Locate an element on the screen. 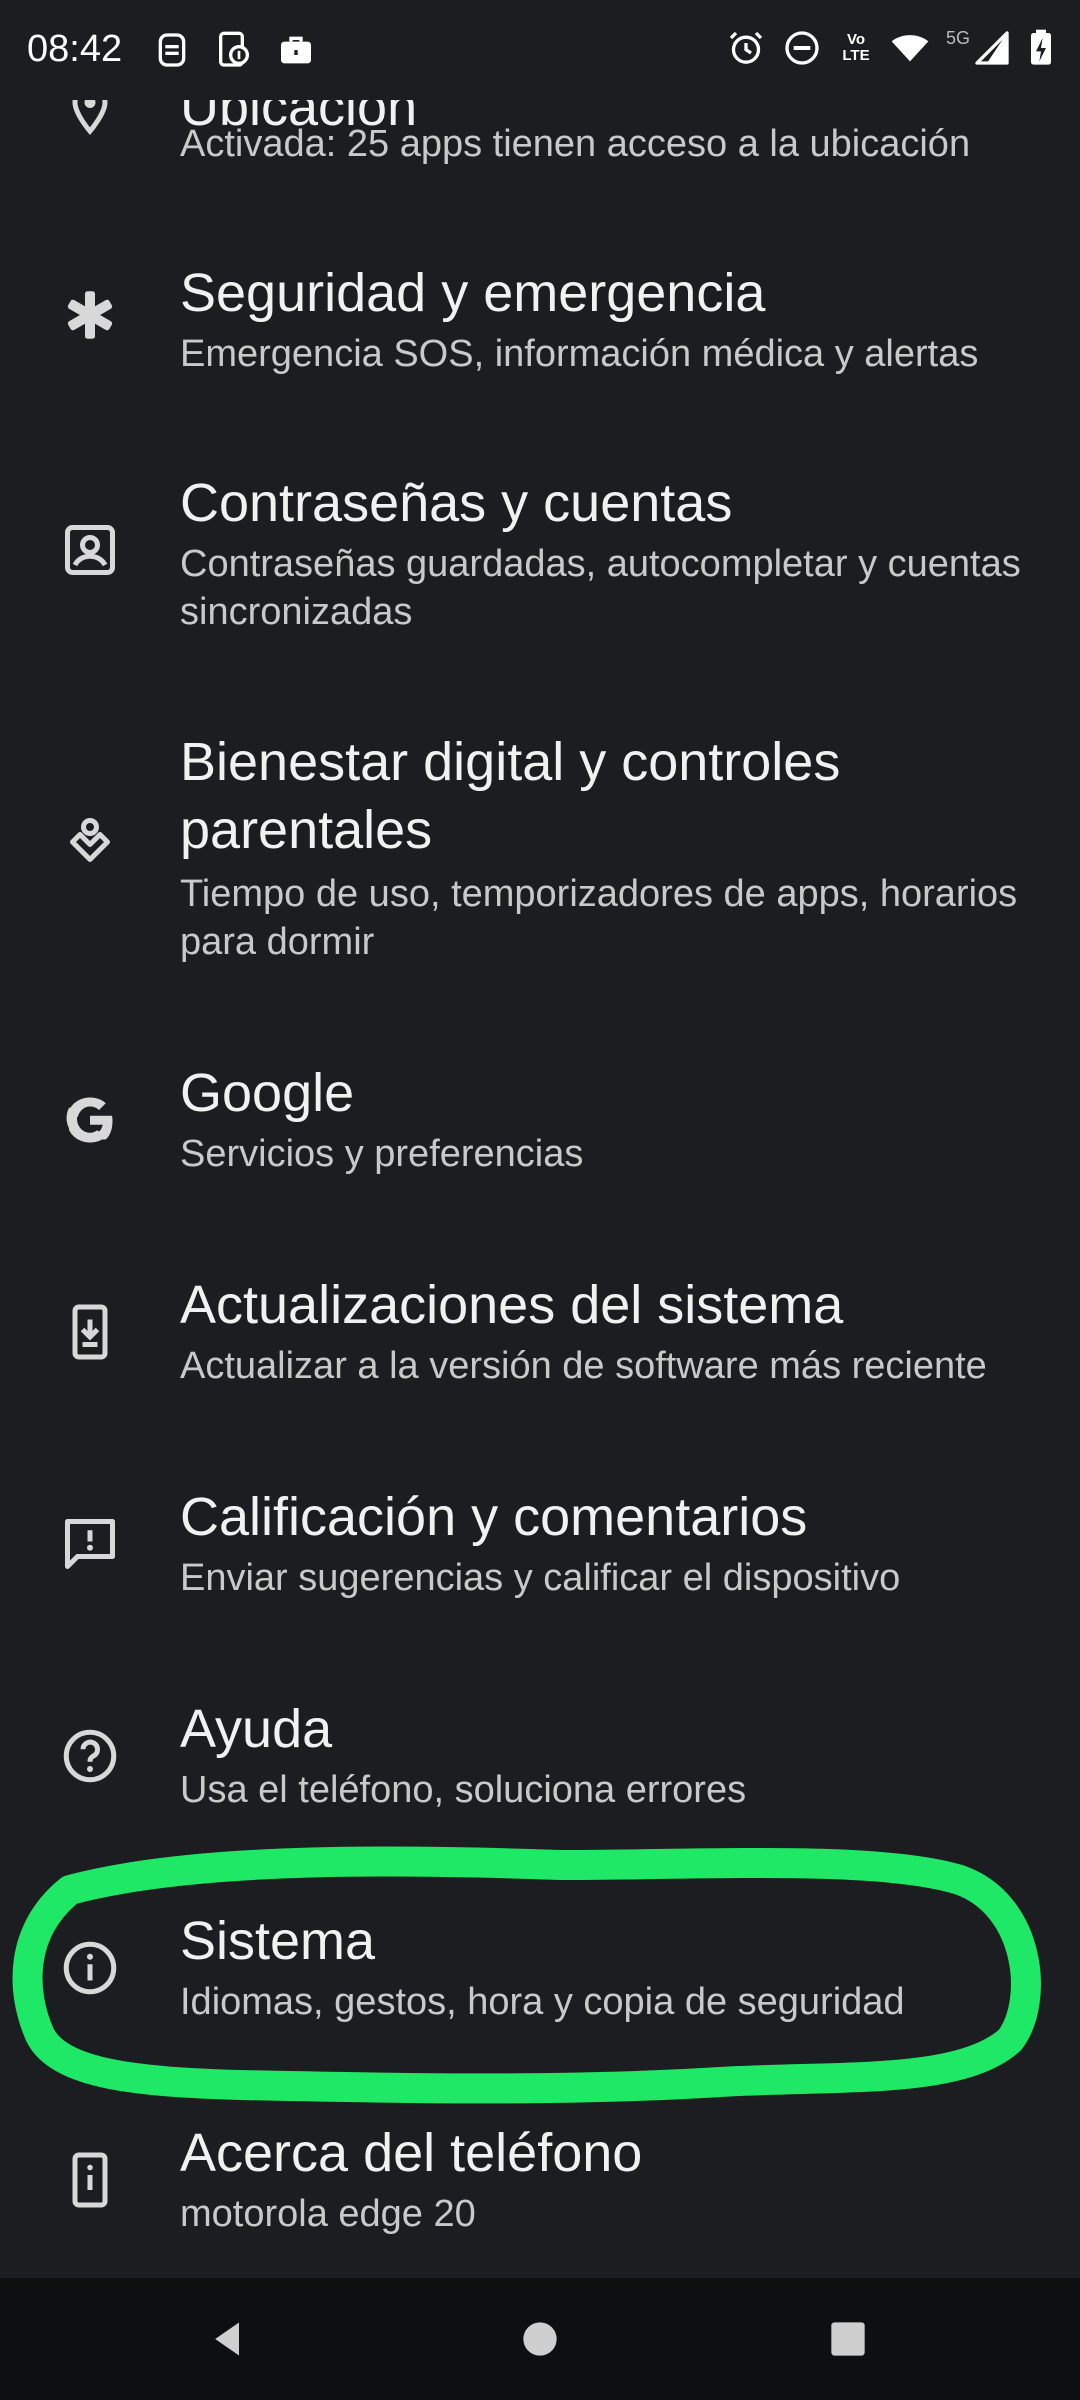 The width and height of the screenshot is (1080, 2400). account-box-icon is located at coordinates (90, 550).